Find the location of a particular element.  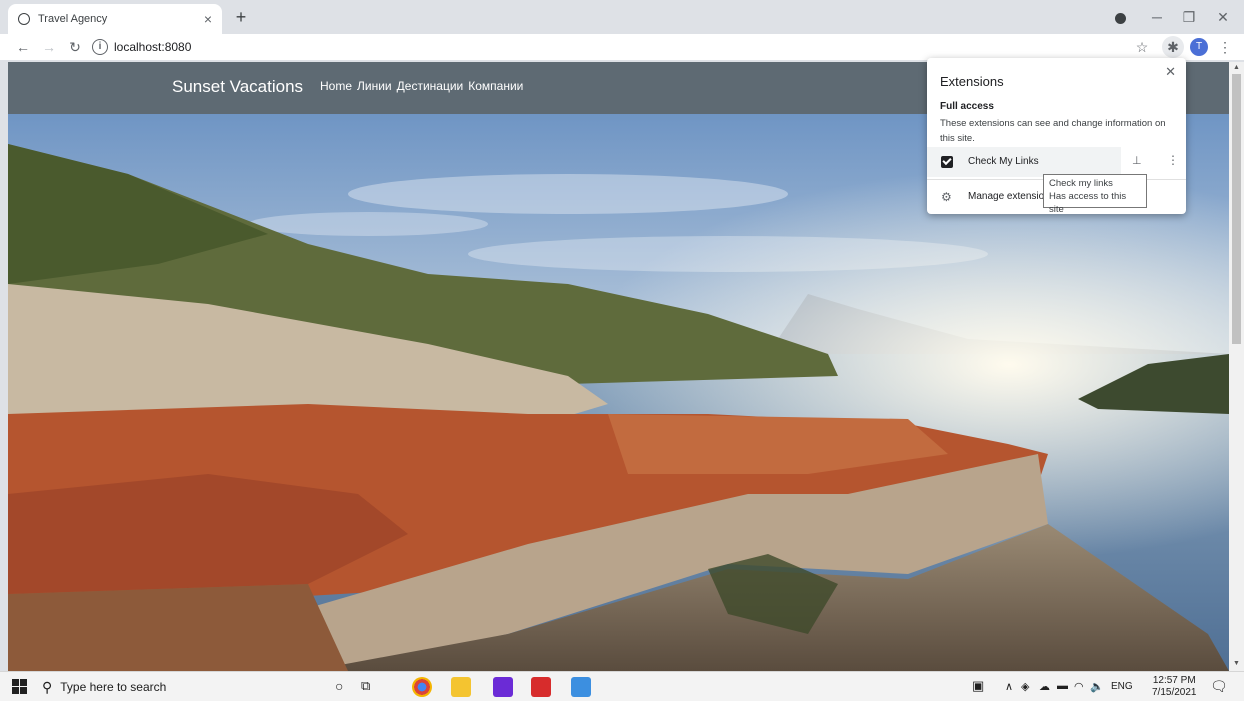

task-view-icon: ⧉ is located at coordinates (365, 686).